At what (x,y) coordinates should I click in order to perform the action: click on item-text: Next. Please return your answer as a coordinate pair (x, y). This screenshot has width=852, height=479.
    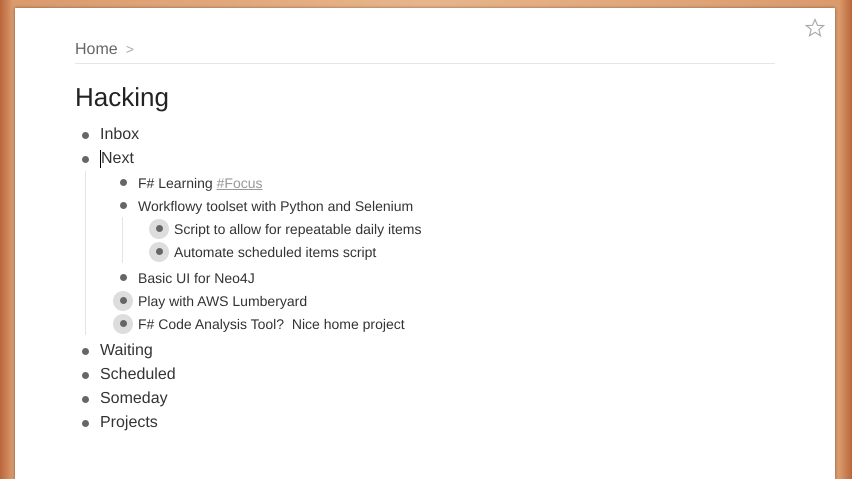
    Looking at the image, I should click on (117, 159).